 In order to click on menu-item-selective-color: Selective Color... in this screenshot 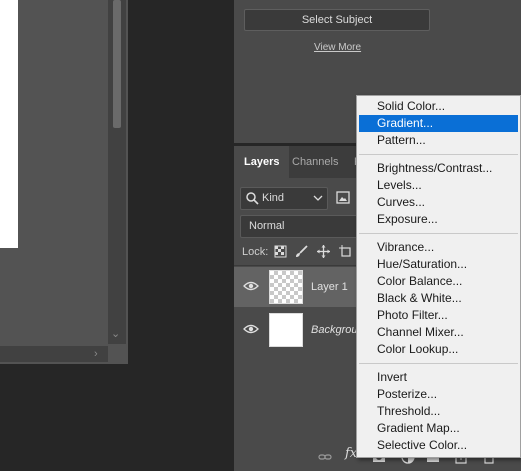, I will do `click(438, 445)`.